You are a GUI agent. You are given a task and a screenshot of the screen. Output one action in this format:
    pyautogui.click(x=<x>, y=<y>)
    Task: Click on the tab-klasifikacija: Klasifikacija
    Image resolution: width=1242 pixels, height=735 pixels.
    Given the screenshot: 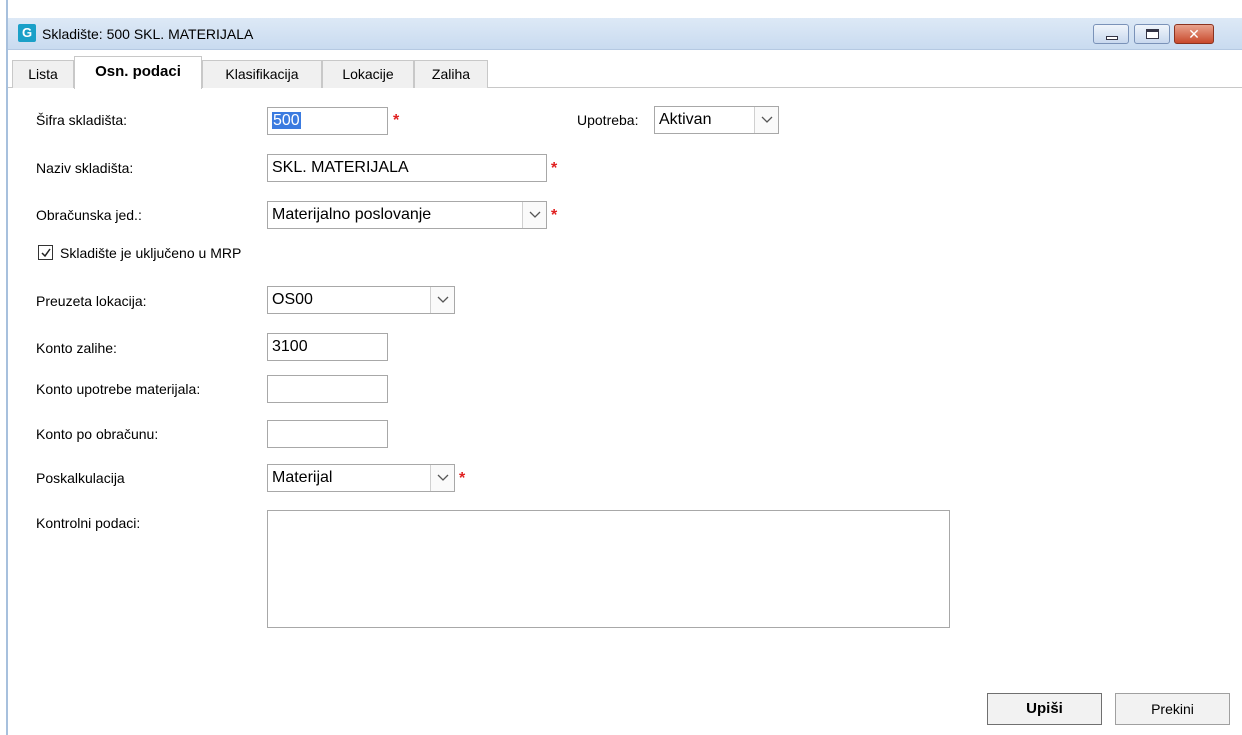 What is the action you would take?
    pyautogui.click(x=262, y=74)
    